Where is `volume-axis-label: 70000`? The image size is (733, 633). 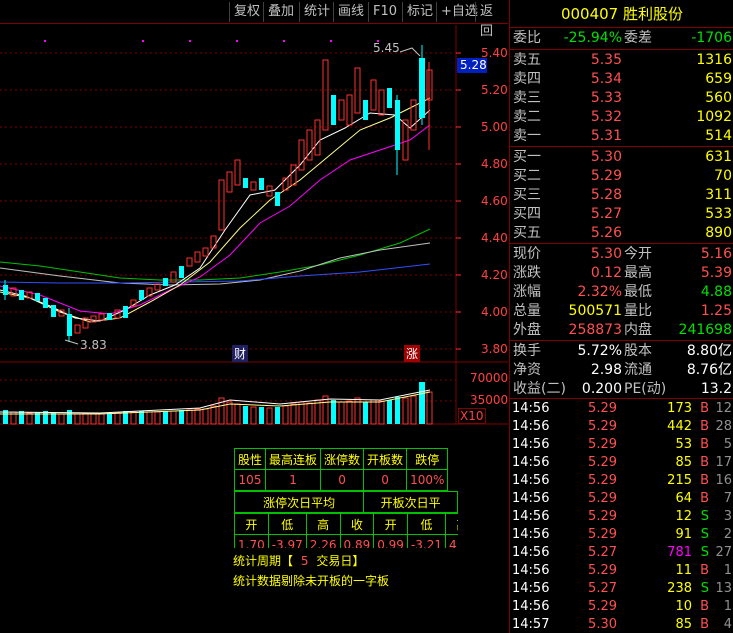 volume-axis-label: 70000 is located at coordinates (489, 378).